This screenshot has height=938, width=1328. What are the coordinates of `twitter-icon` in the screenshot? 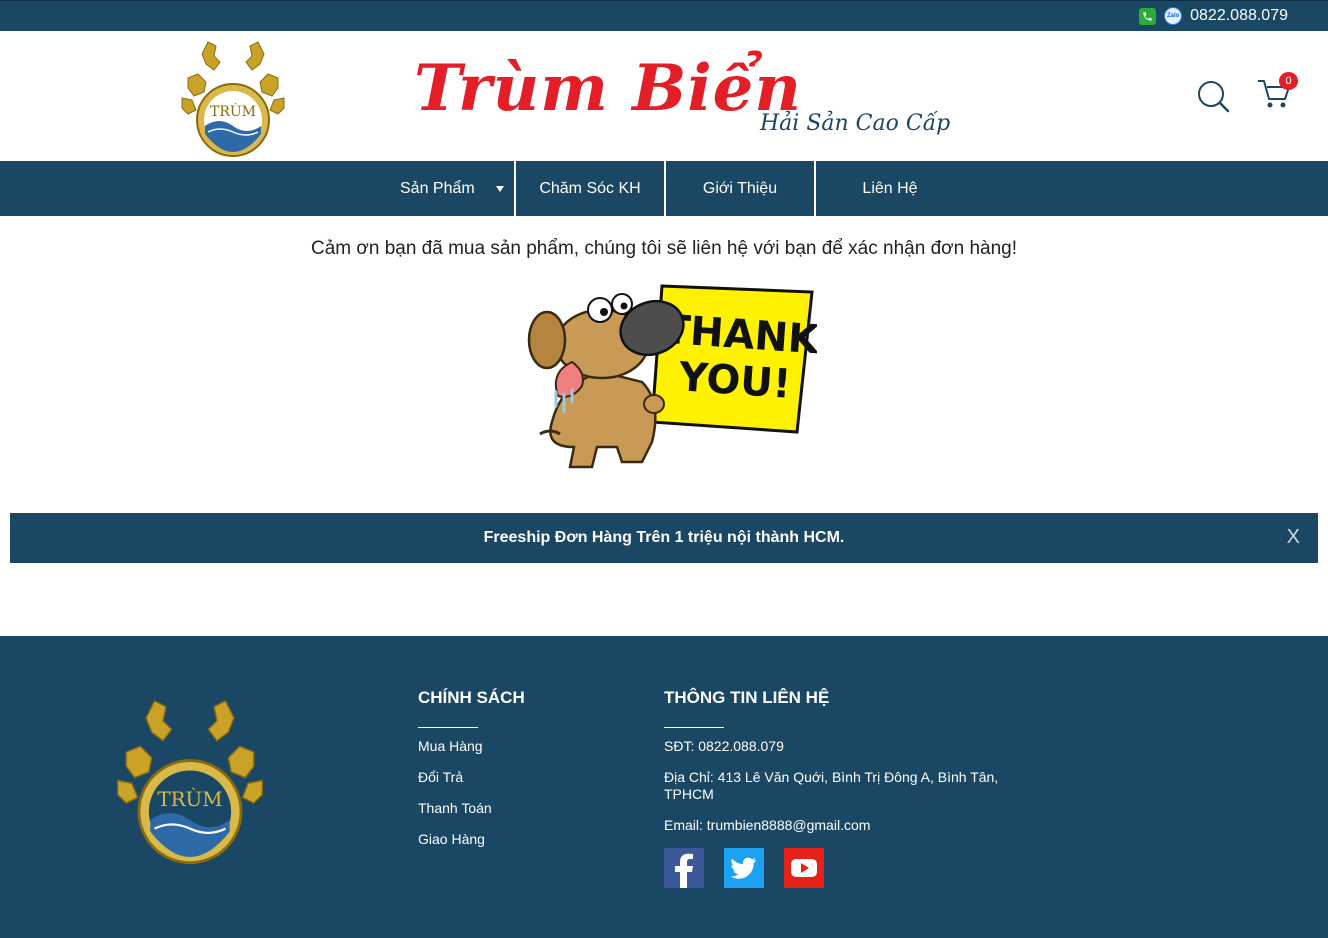 It's located at (743, 868).